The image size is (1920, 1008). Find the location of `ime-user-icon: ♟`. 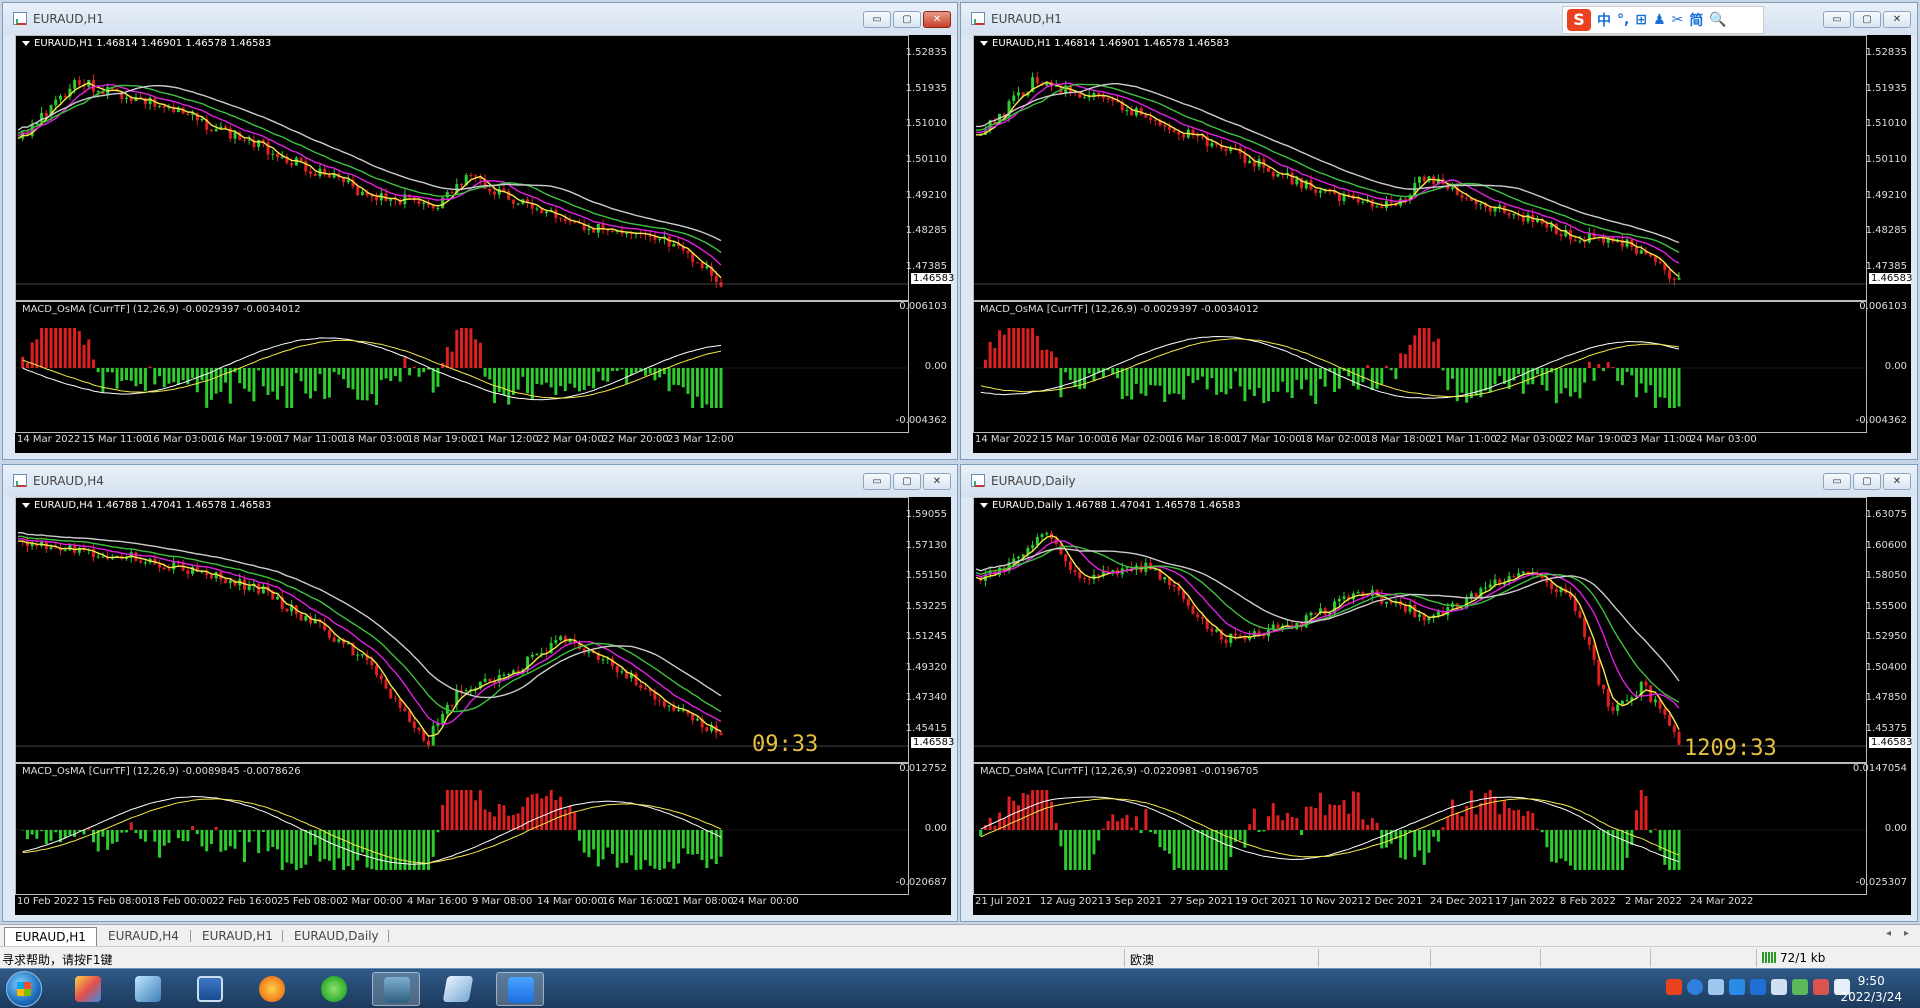

ime-user-icon: ♟ is located at coordinates (1659, 20).